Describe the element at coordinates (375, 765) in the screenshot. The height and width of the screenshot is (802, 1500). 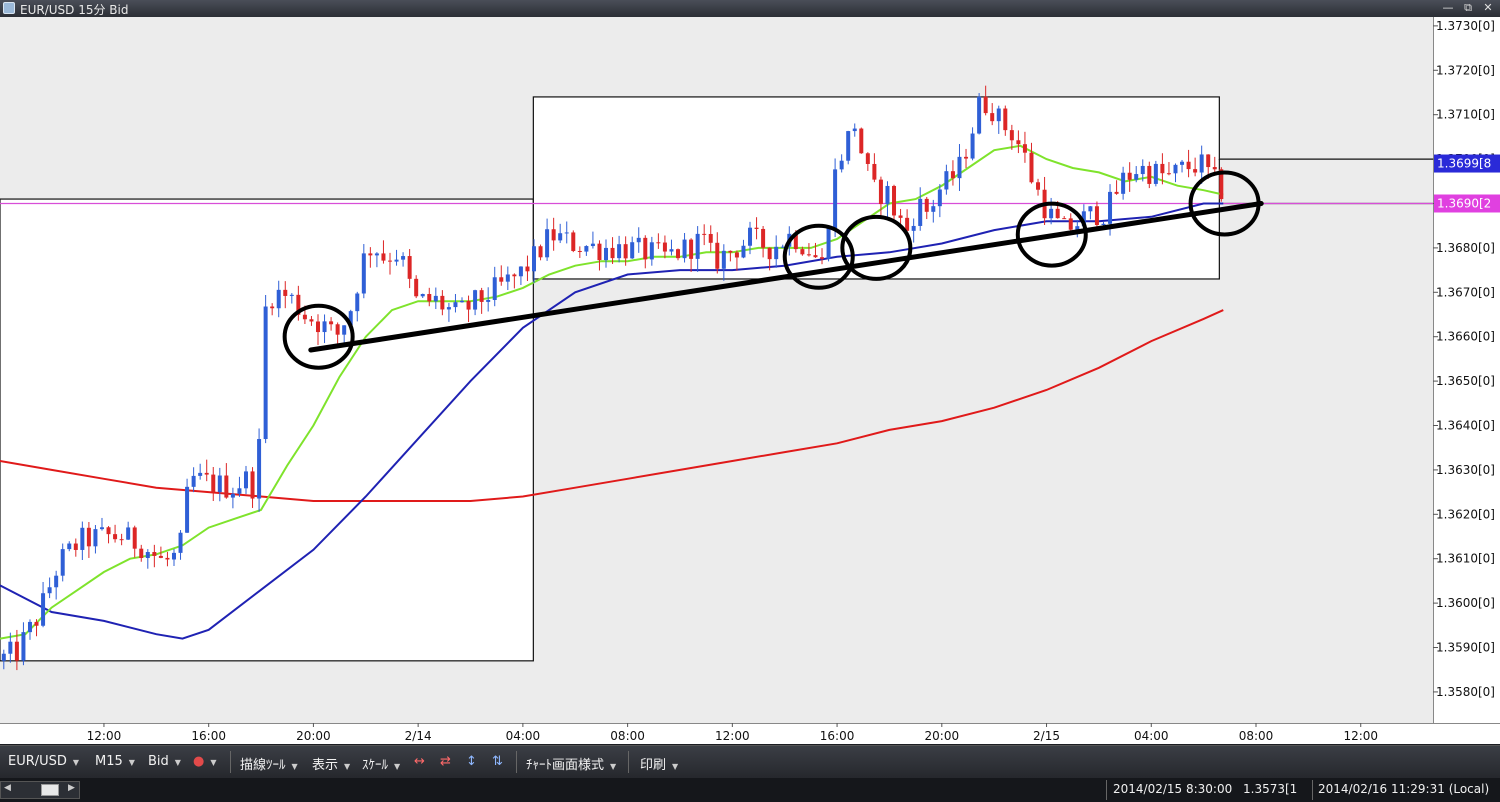
I see `scale-label: ｽｹｰﾙ` at that location.